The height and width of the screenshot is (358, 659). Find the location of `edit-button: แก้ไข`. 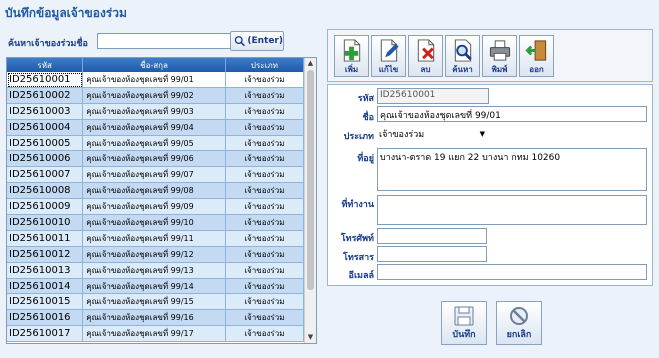

edit-button: แก้ไข is located at coordinates (388, 56).